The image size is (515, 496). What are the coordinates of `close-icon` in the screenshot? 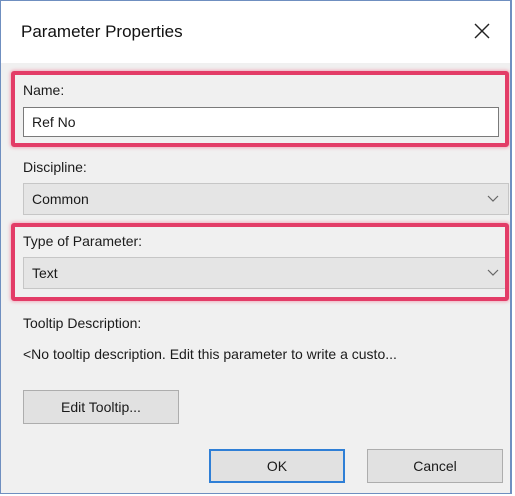 It's located at (482, 31).